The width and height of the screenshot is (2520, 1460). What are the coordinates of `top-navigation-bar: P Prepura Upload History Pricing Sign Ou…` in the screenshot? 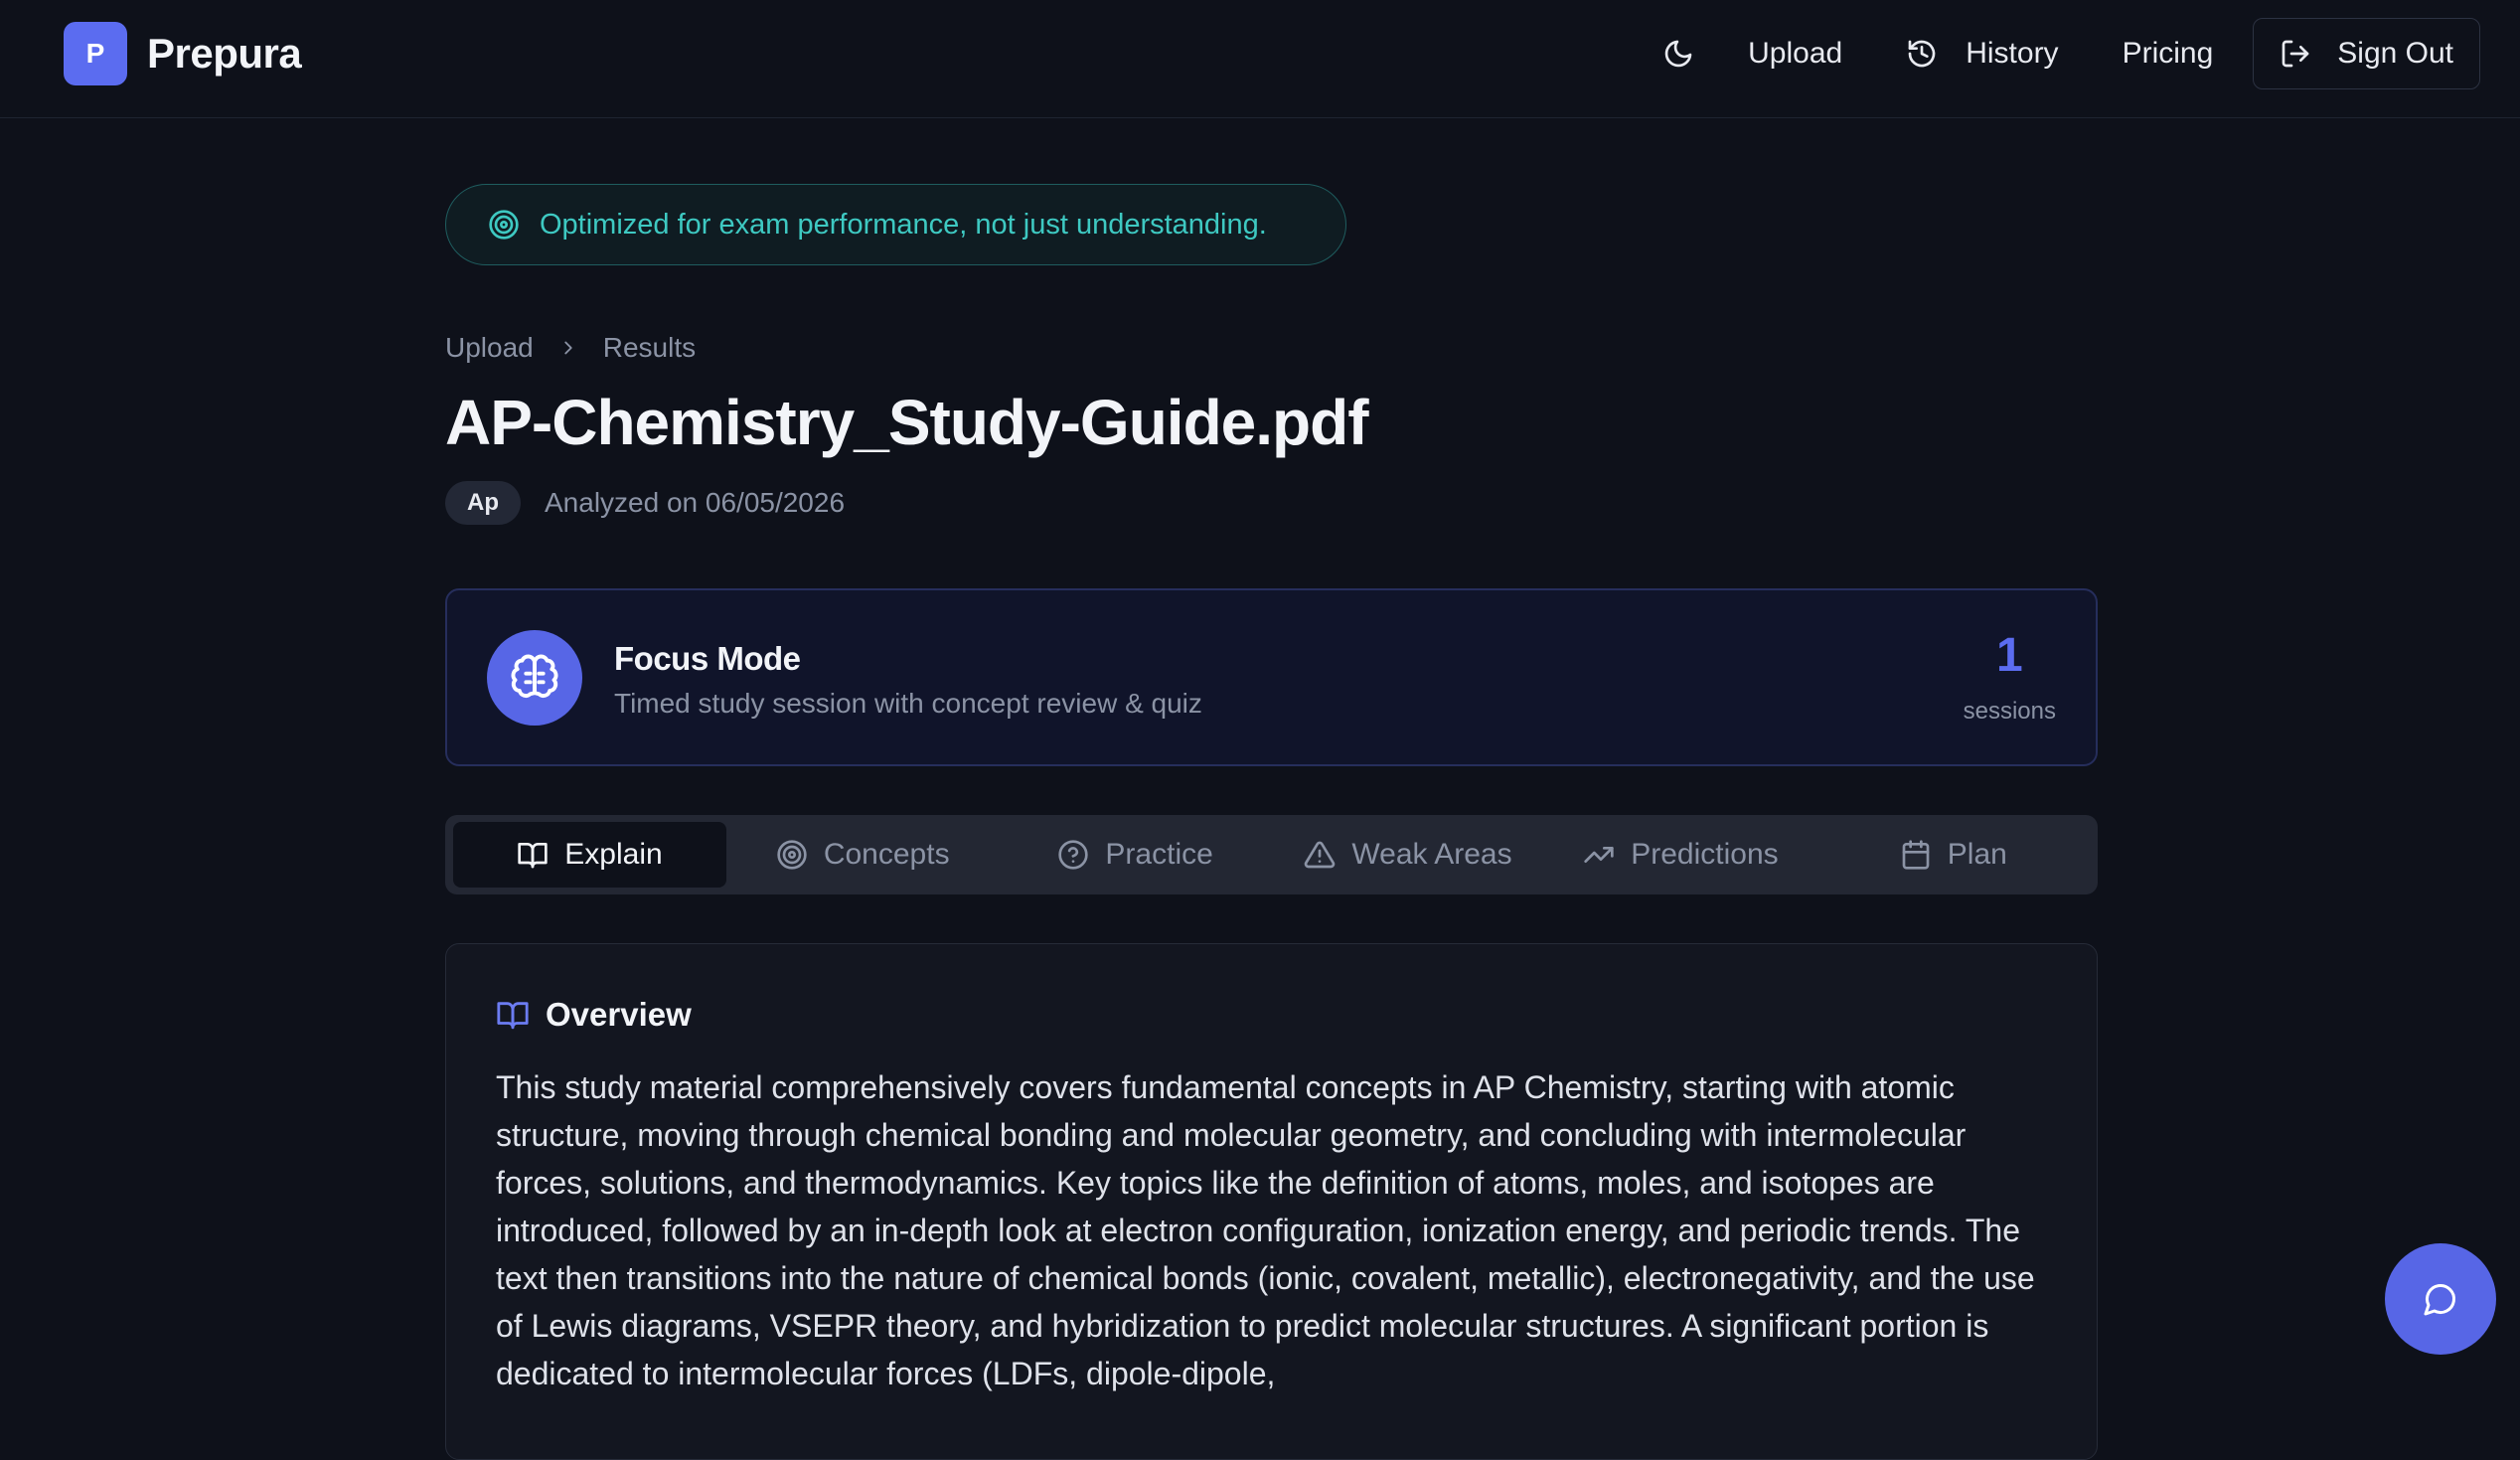 It's located at (1260, 59).